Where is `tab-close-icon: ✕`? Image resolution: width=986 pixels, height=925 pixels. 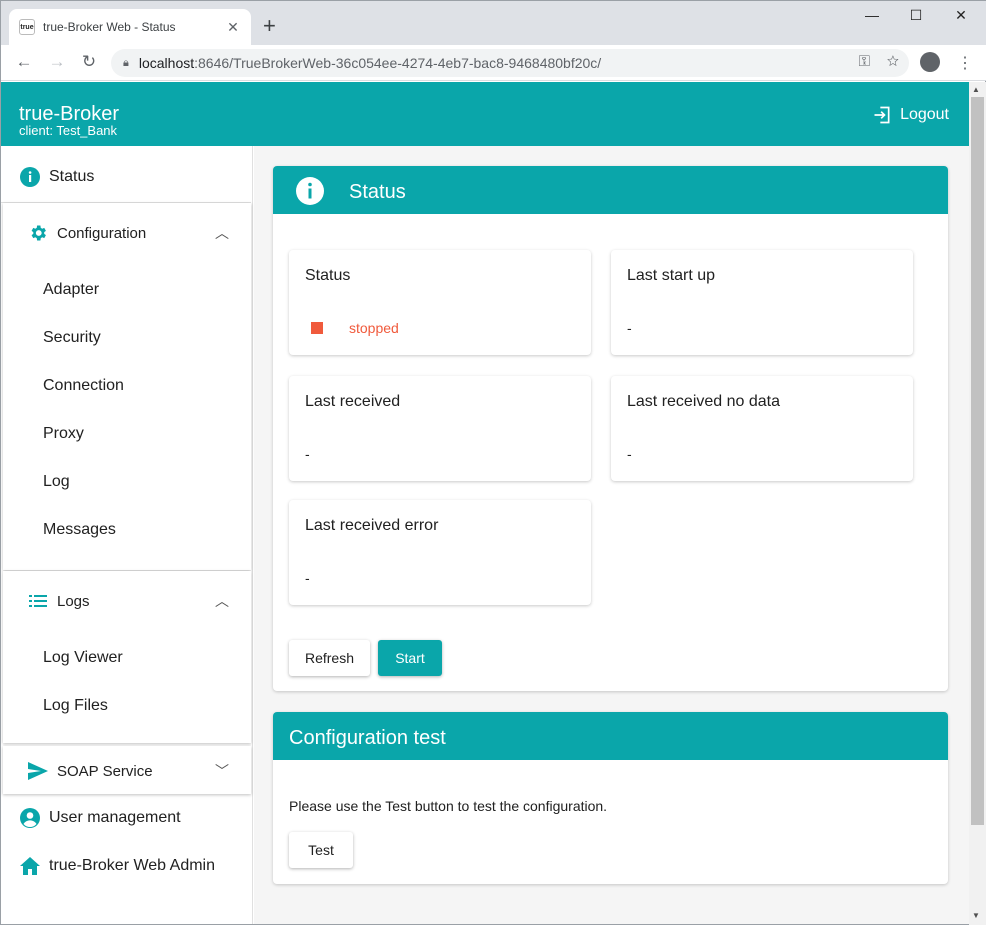
tab-close-icon: ✕ is located at coordinates (233, 27).